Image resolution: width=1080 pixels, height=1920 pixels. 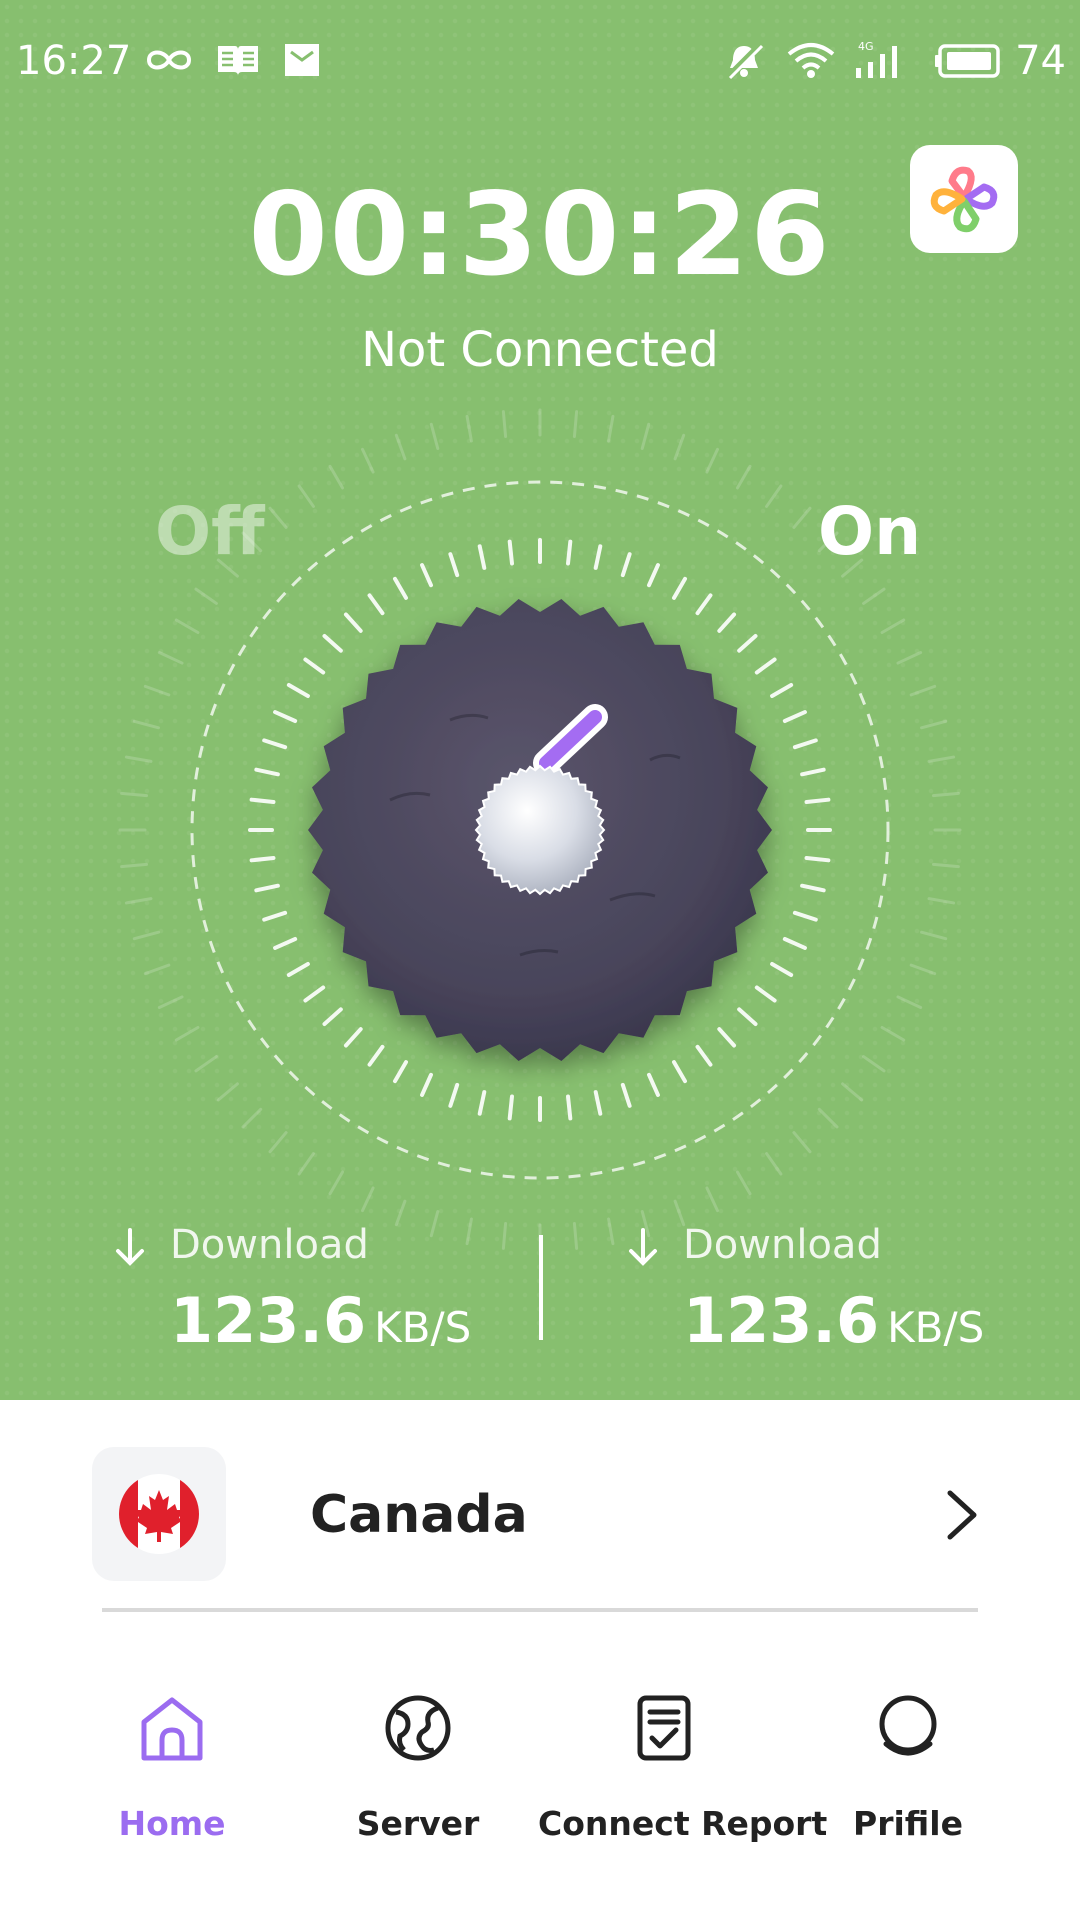 What do you see at coordinates (967, 61) in the screenshot?
I see `battery-icon` at bounding box center [967, 61].